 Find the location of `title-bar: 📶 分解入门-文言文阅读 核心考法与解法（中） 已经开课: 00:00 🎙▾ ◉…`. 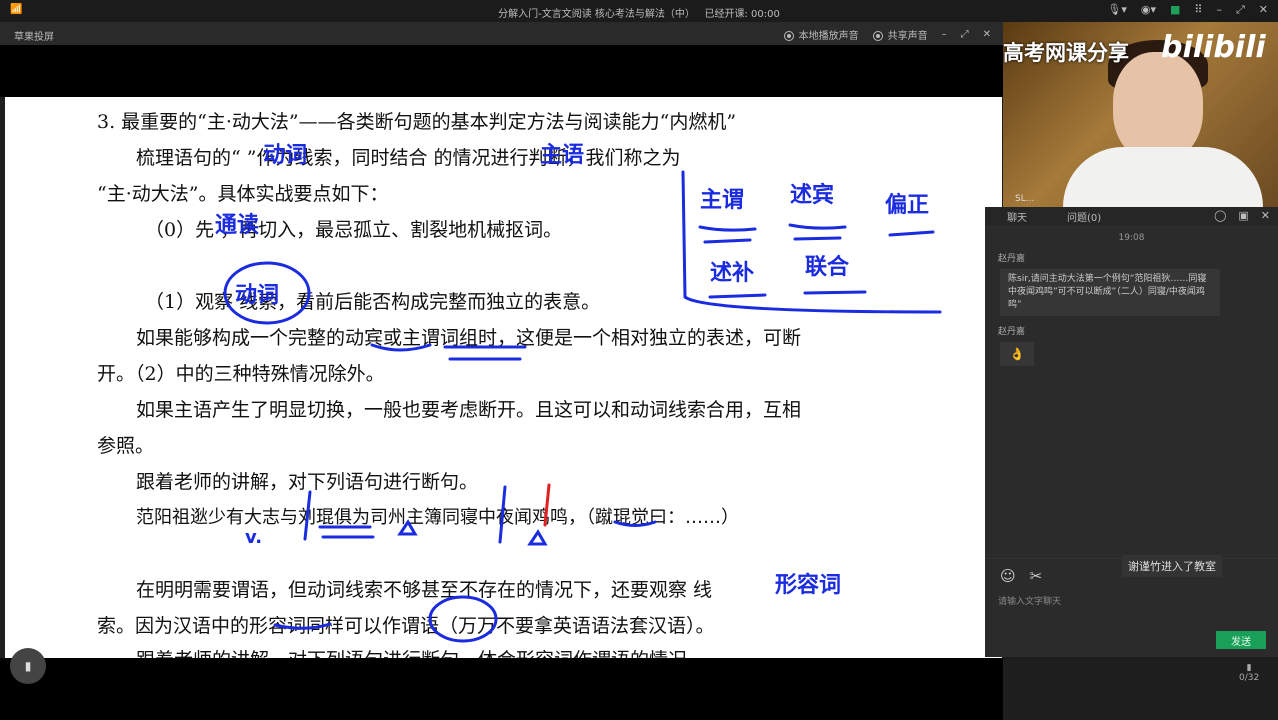

title-bar: 📶 分解入门-文言文阅读 核心考法与解法（中） 已经开课: 00:00 🎙▾ ◉… is located at coordinates (639, 11).